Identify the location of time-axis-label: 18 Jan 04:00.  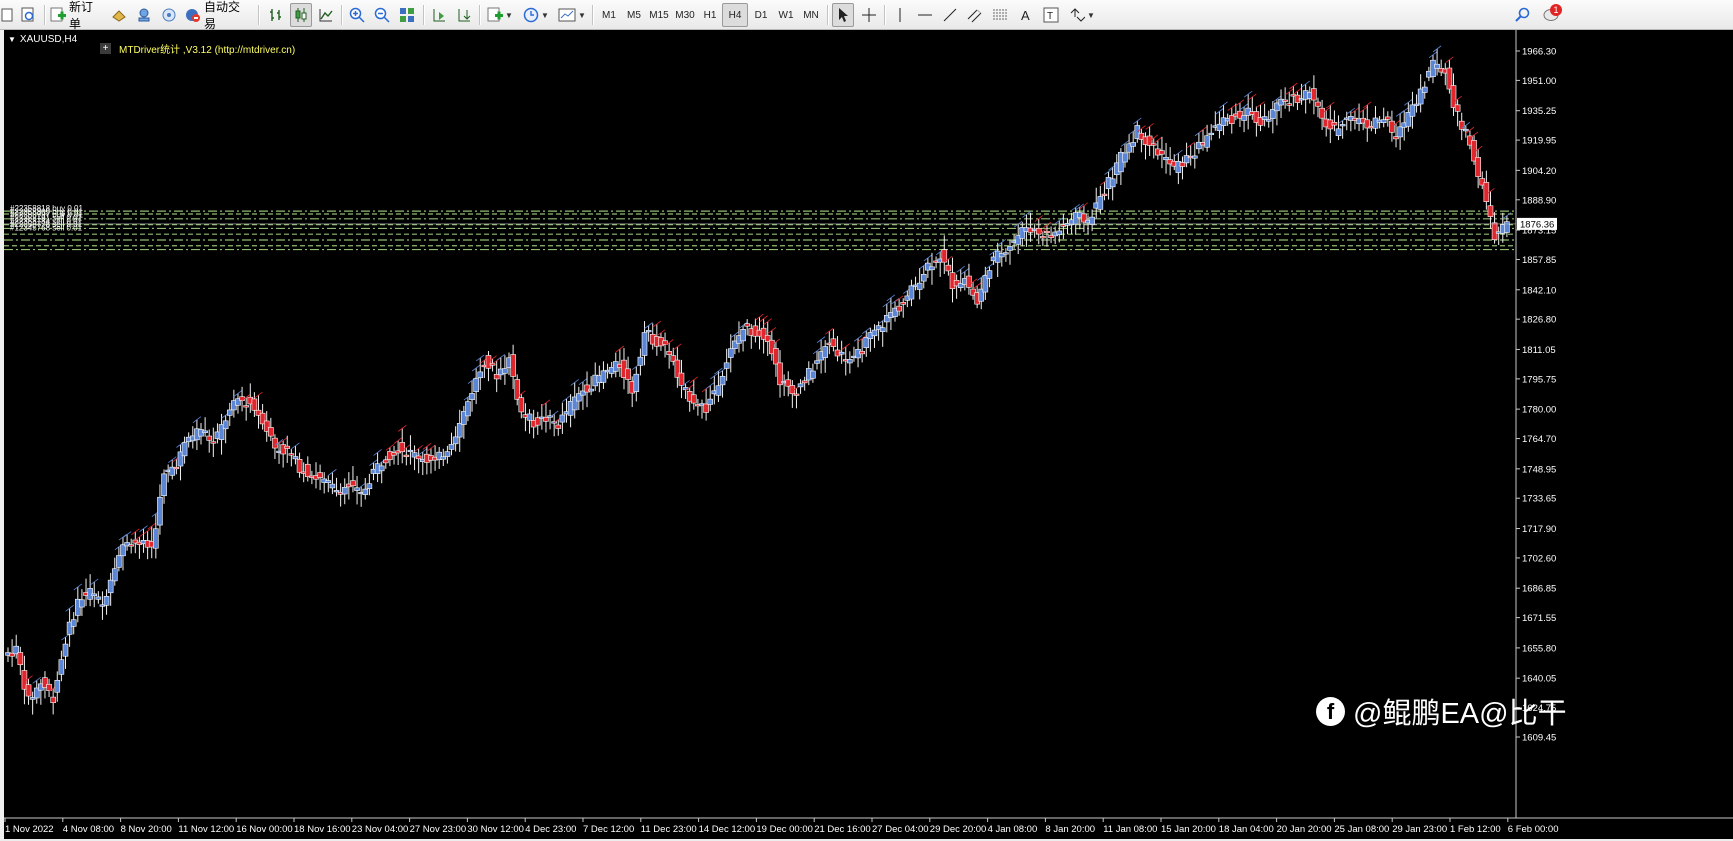
(1246, 829).